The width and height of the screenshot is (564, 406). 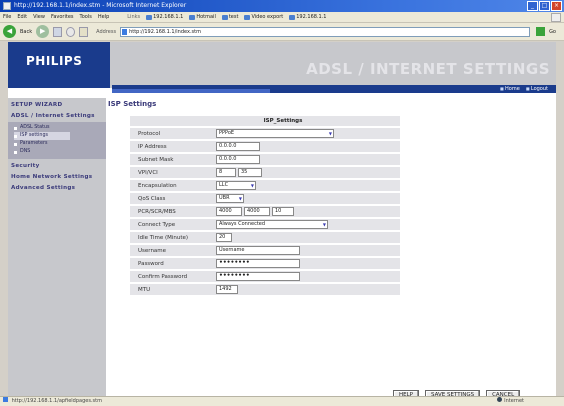 What do you see at coordinates (238, 146) in the screenshot?
I see `ip-address-input: 0.0.0.0` at bounding box center [238, 146].